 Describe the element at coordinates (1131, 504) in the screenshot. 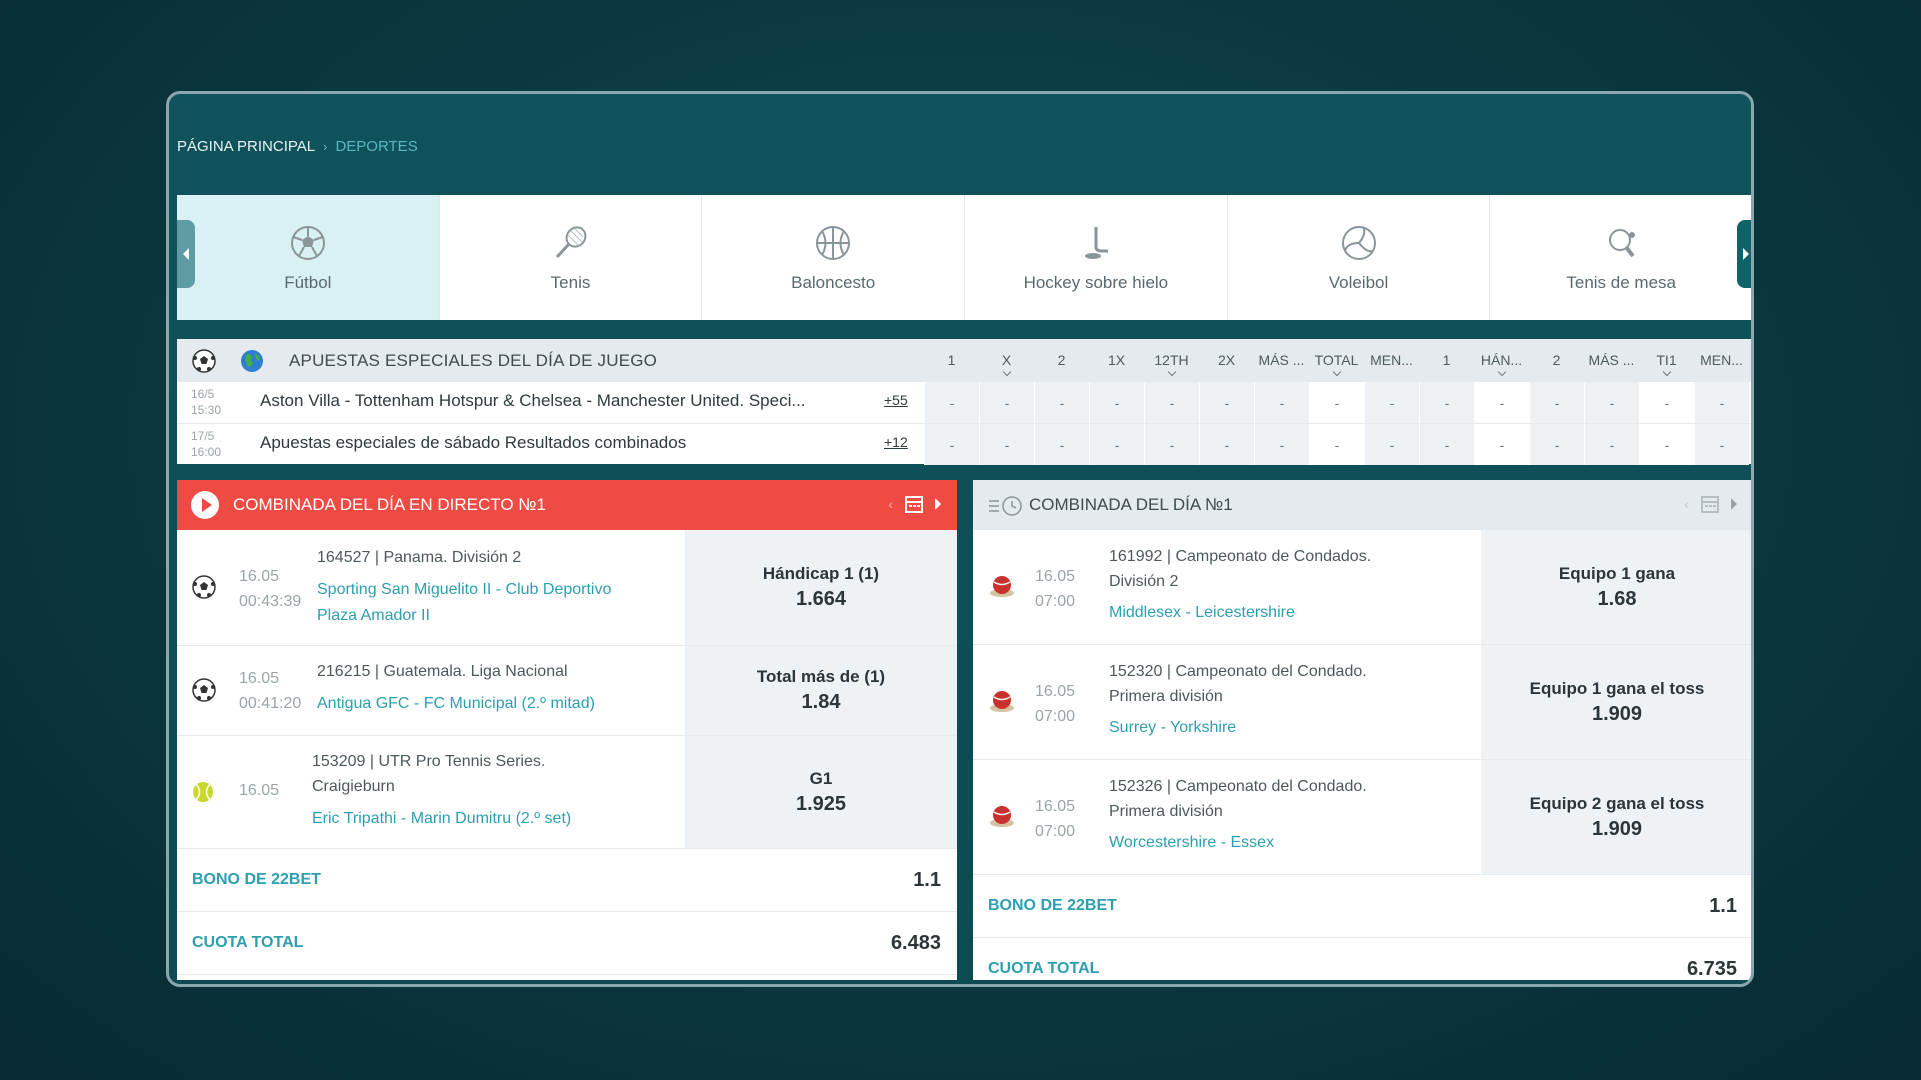

I see `day-combo-title: COMBINADA DEL DÍA №1` at that location.